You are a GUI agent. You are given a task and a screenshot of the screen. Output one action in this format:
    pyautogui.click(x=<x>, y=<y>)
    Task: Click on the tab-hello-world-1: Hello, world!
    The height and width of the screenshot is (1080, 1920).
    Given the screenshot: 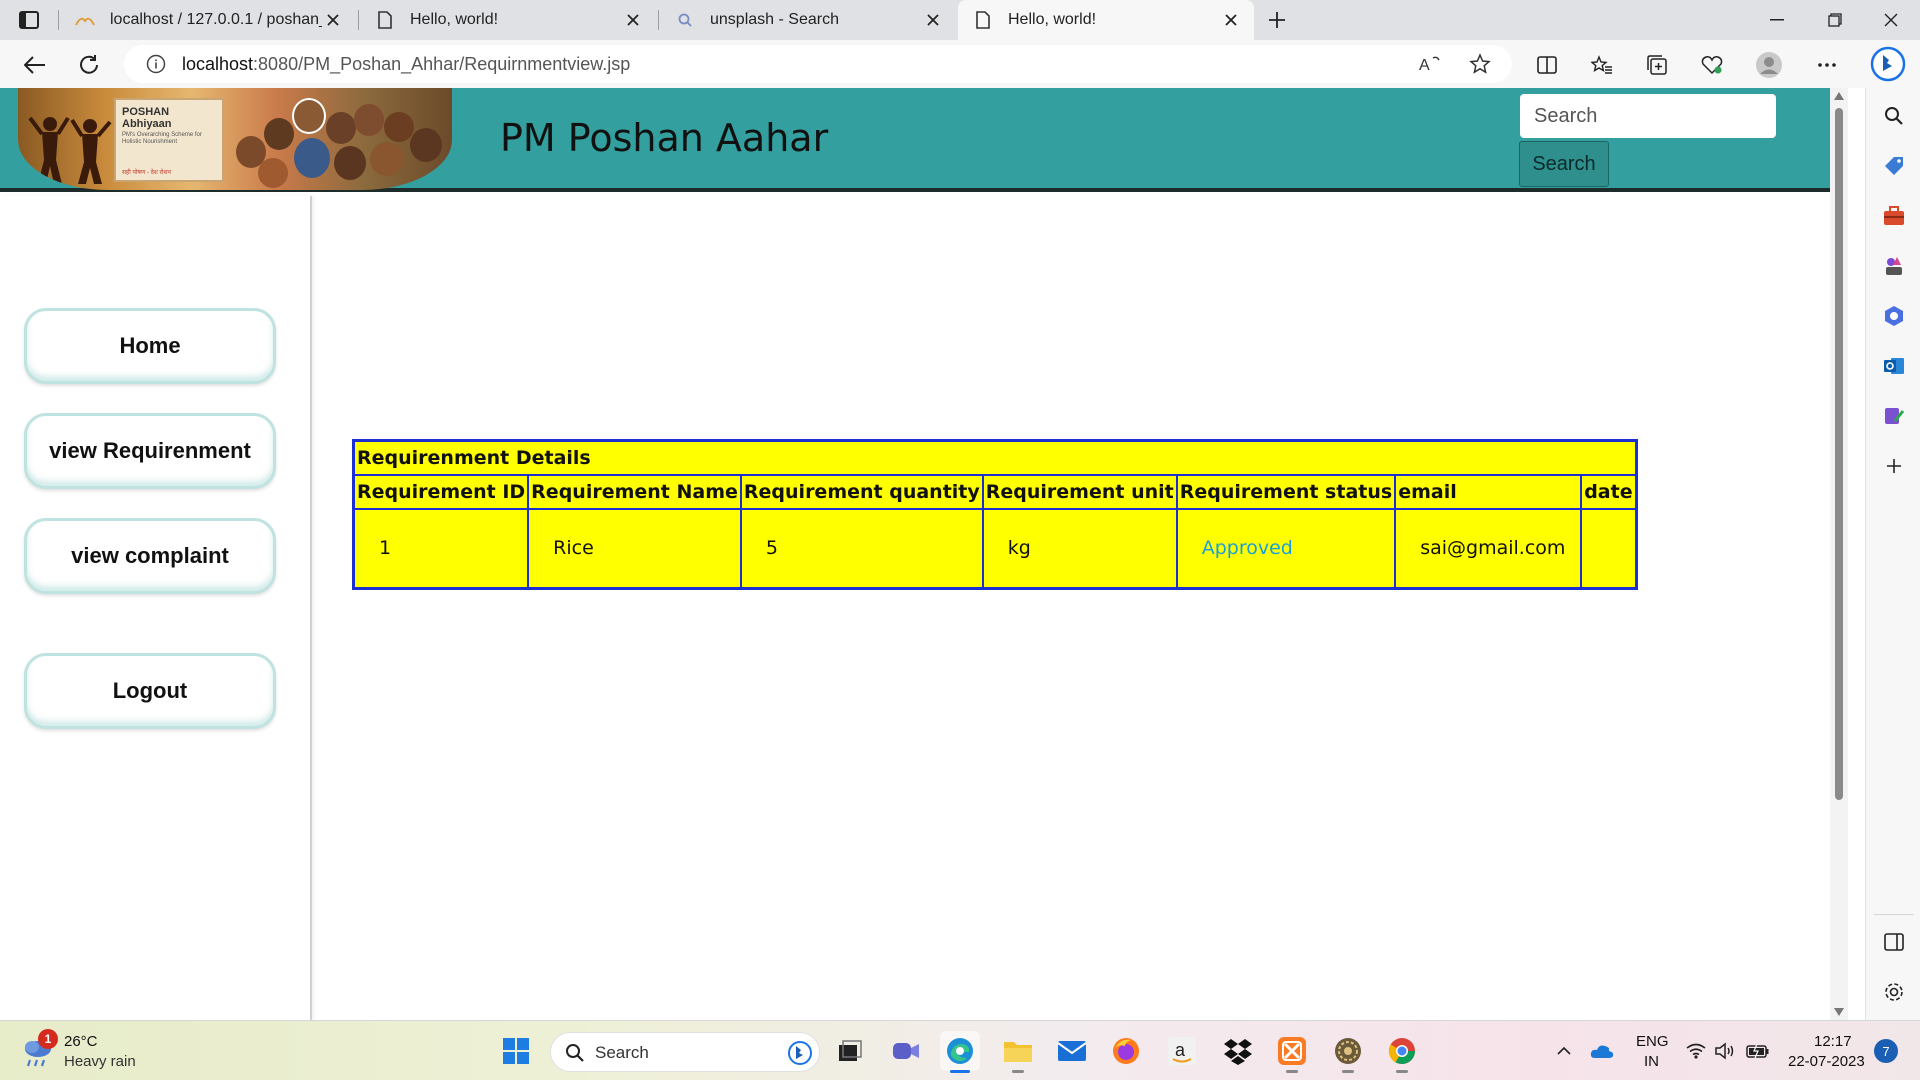 What is the action you would take?
    pyautogui.click(x=508, y=20)
    